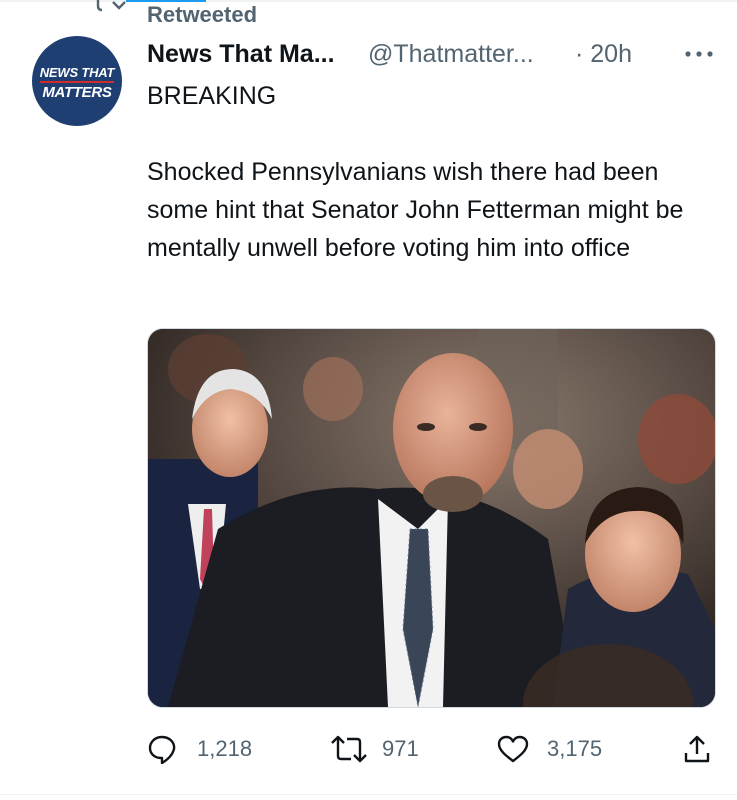 The image size is (737, 800). What do you see at coordinates (603, 54) in the screenshot?
I see `timestamp: · 20h` at bounding box center [603, 54].